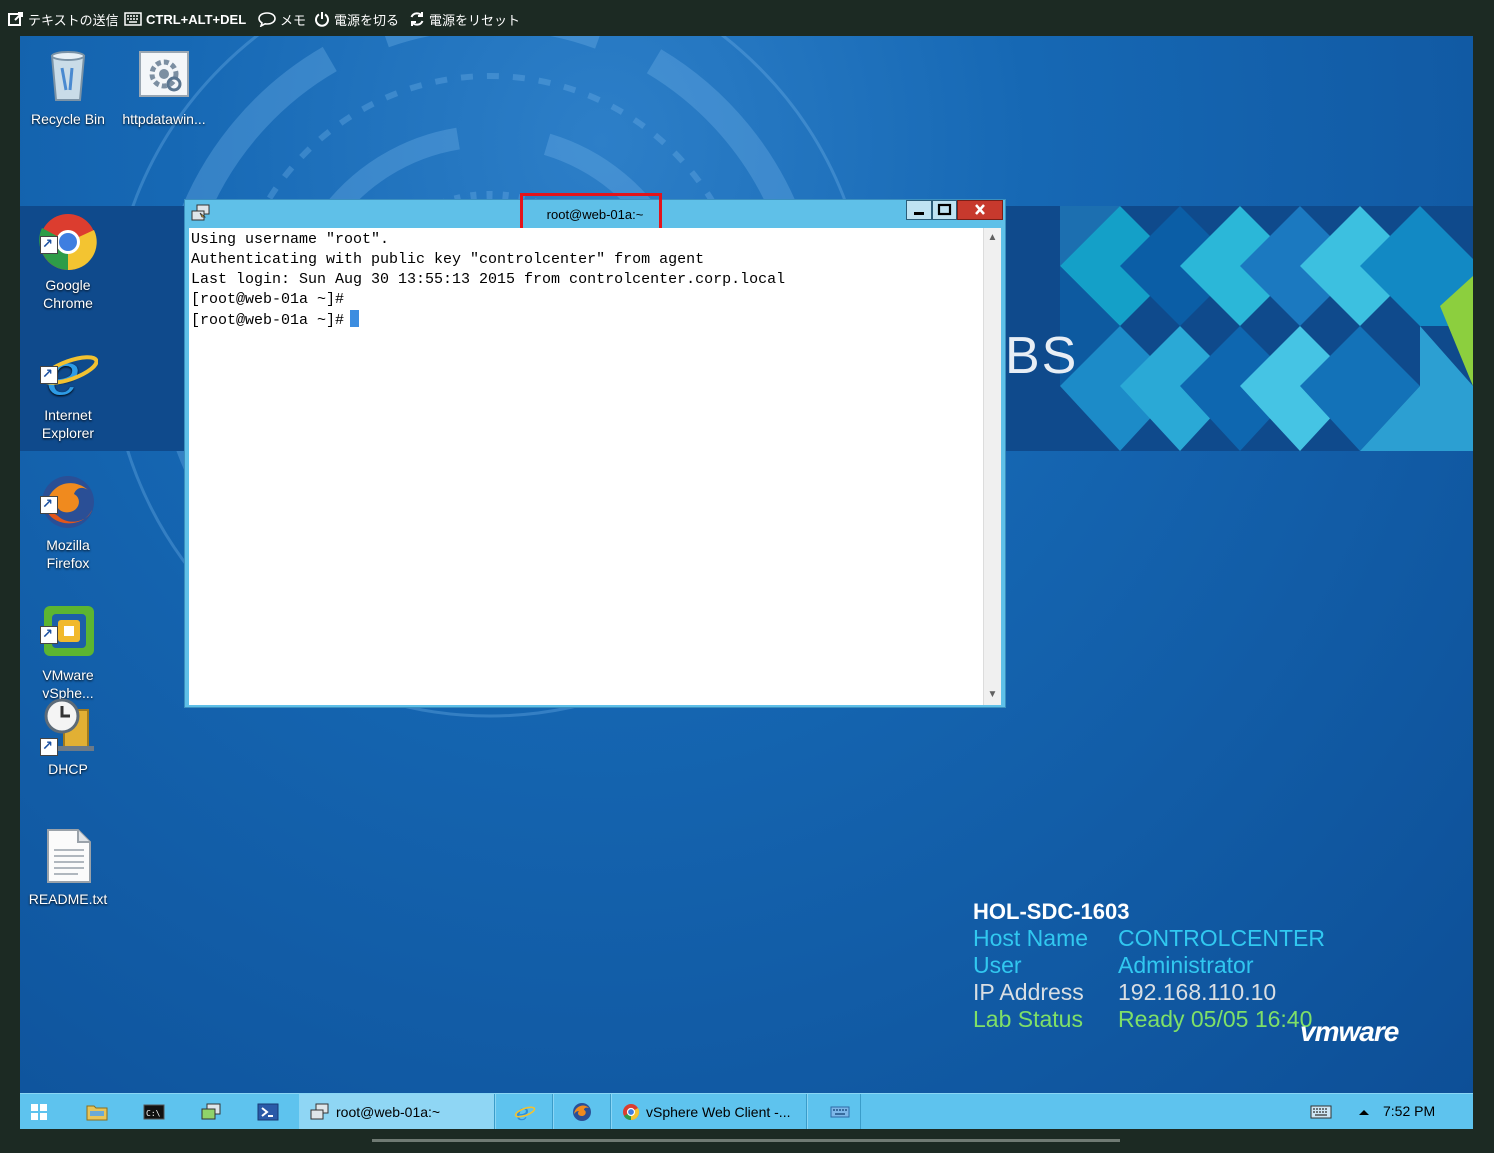  I want to click on powershell-icon, so click(268, 1111).